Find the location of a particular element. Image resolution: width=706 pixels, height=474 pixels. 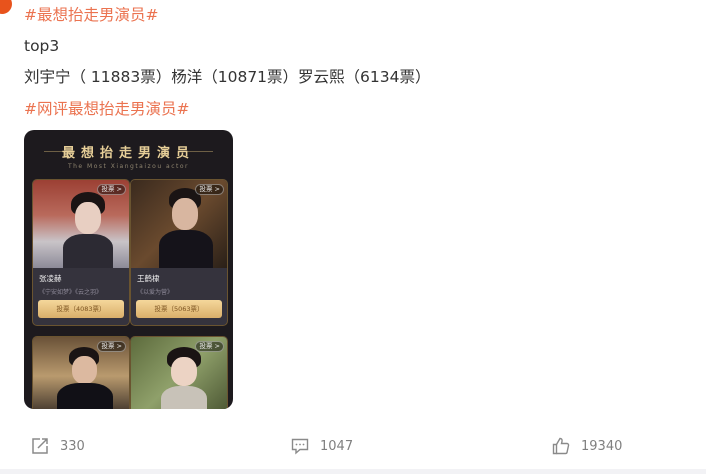

like-button: 19340 is located at coordinates (586, 446).